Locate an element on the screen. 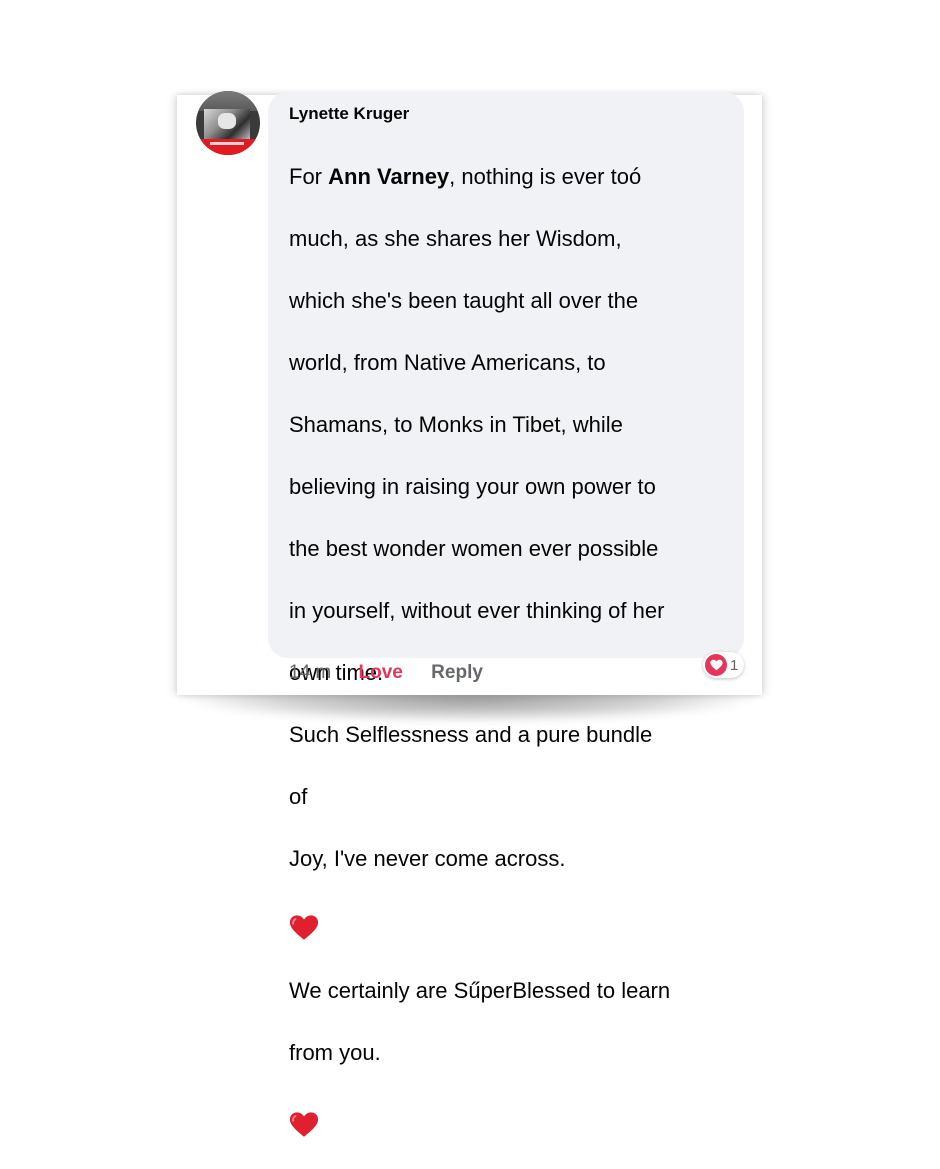  comment-line: world, from Native Americans, to is located at coordinates (447, 362).